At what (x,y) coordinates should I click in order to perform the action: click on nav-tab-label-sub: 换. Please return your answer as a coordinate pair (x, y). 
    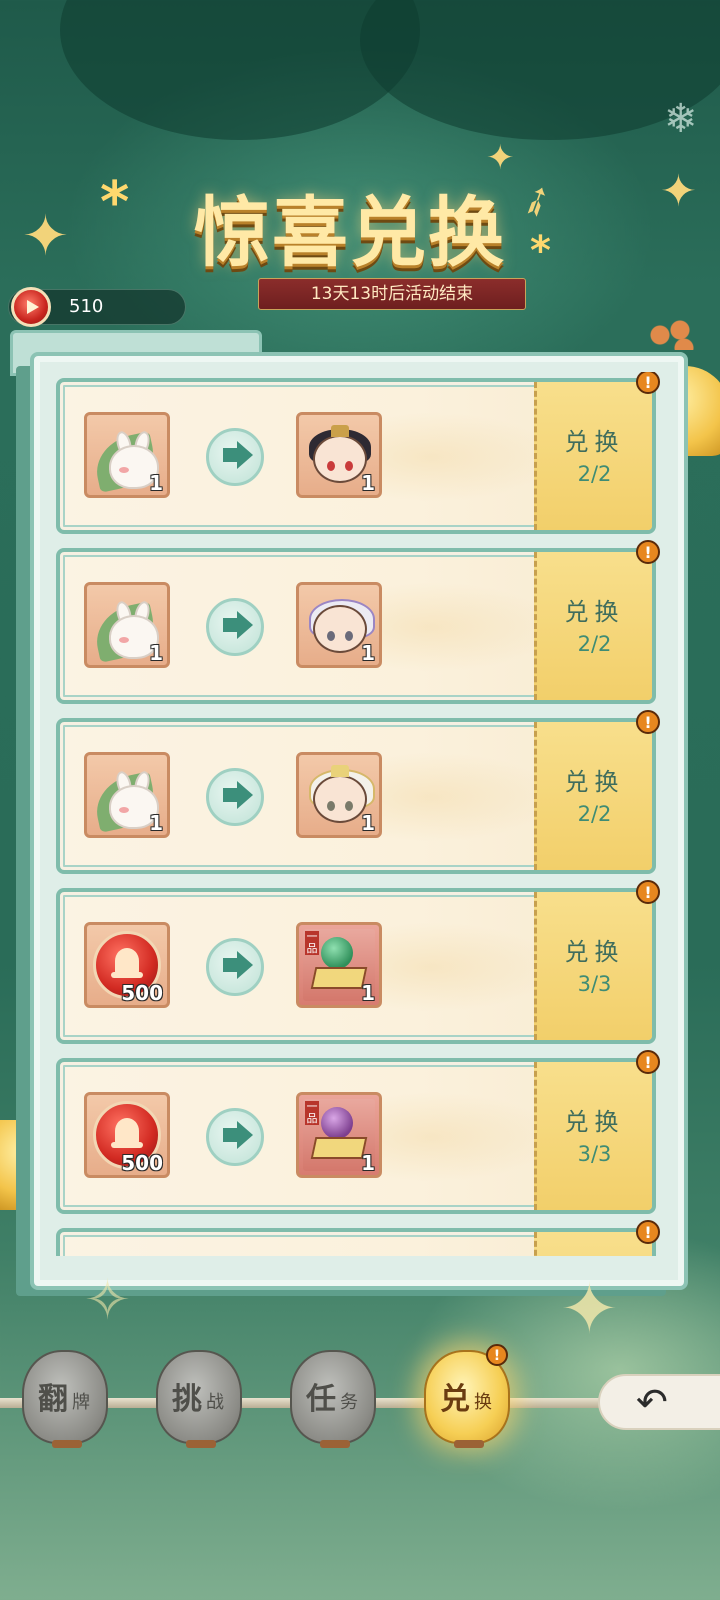
    Looking at the image, I should click on (483, 1402).